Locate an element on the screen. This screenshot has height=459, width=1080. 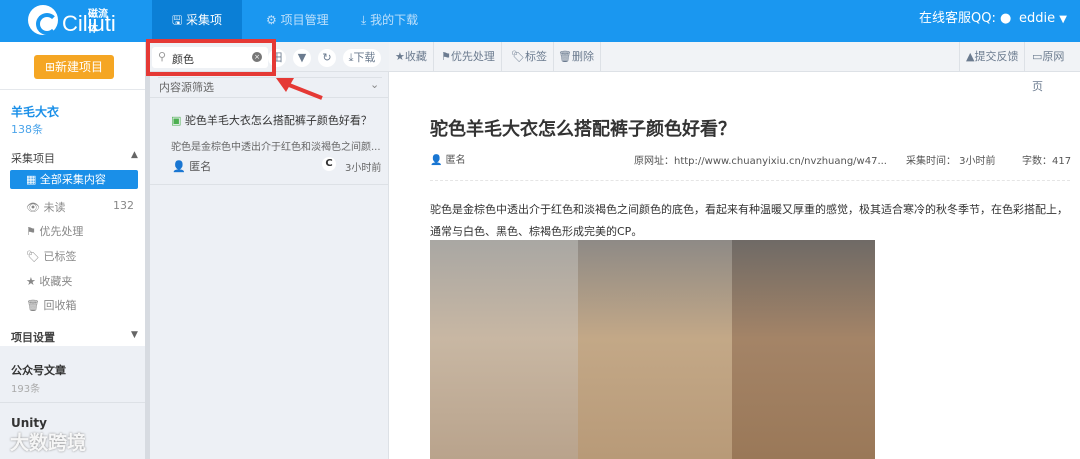
logo-icon is located at coordinates (43, 20).